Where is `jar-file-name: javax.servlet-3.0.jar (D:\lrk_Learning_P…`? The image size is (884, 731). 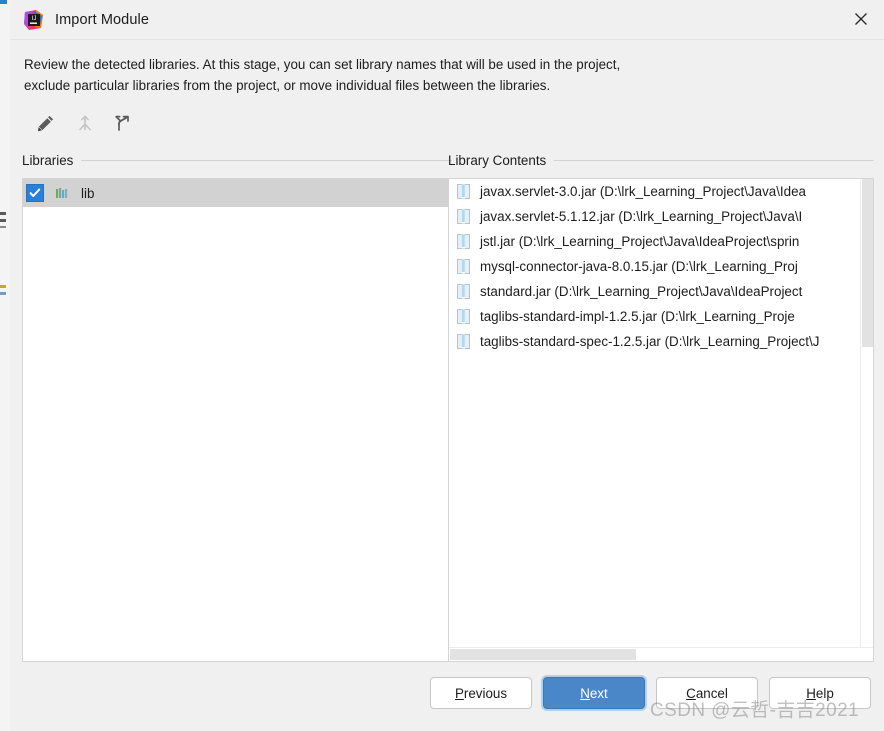
jar-file-name: javax.servlet-3.0.jar (D:\lrk_Learning_P… is located at coordinates (643, 191).